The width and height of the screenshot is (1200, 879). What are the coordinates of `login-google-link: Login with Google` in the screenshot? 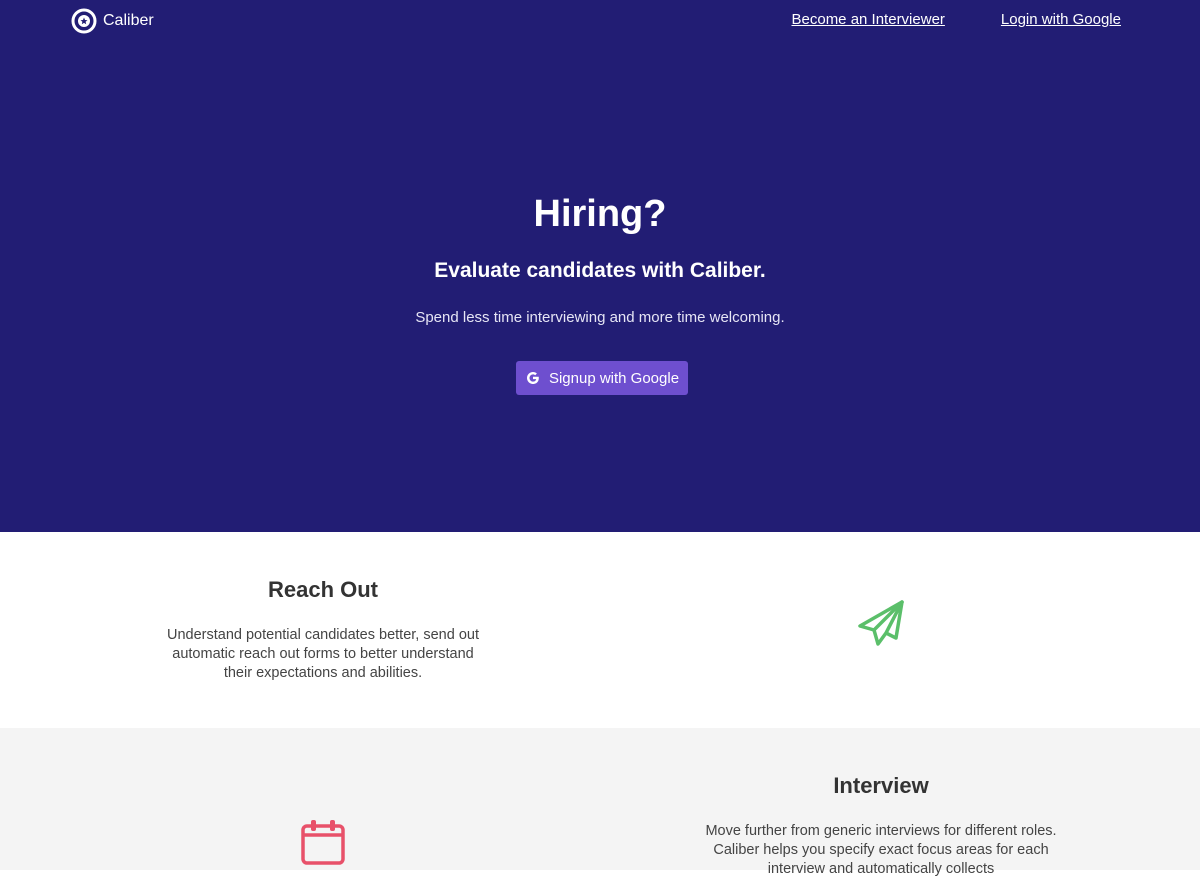 It's located at (1061, 19).